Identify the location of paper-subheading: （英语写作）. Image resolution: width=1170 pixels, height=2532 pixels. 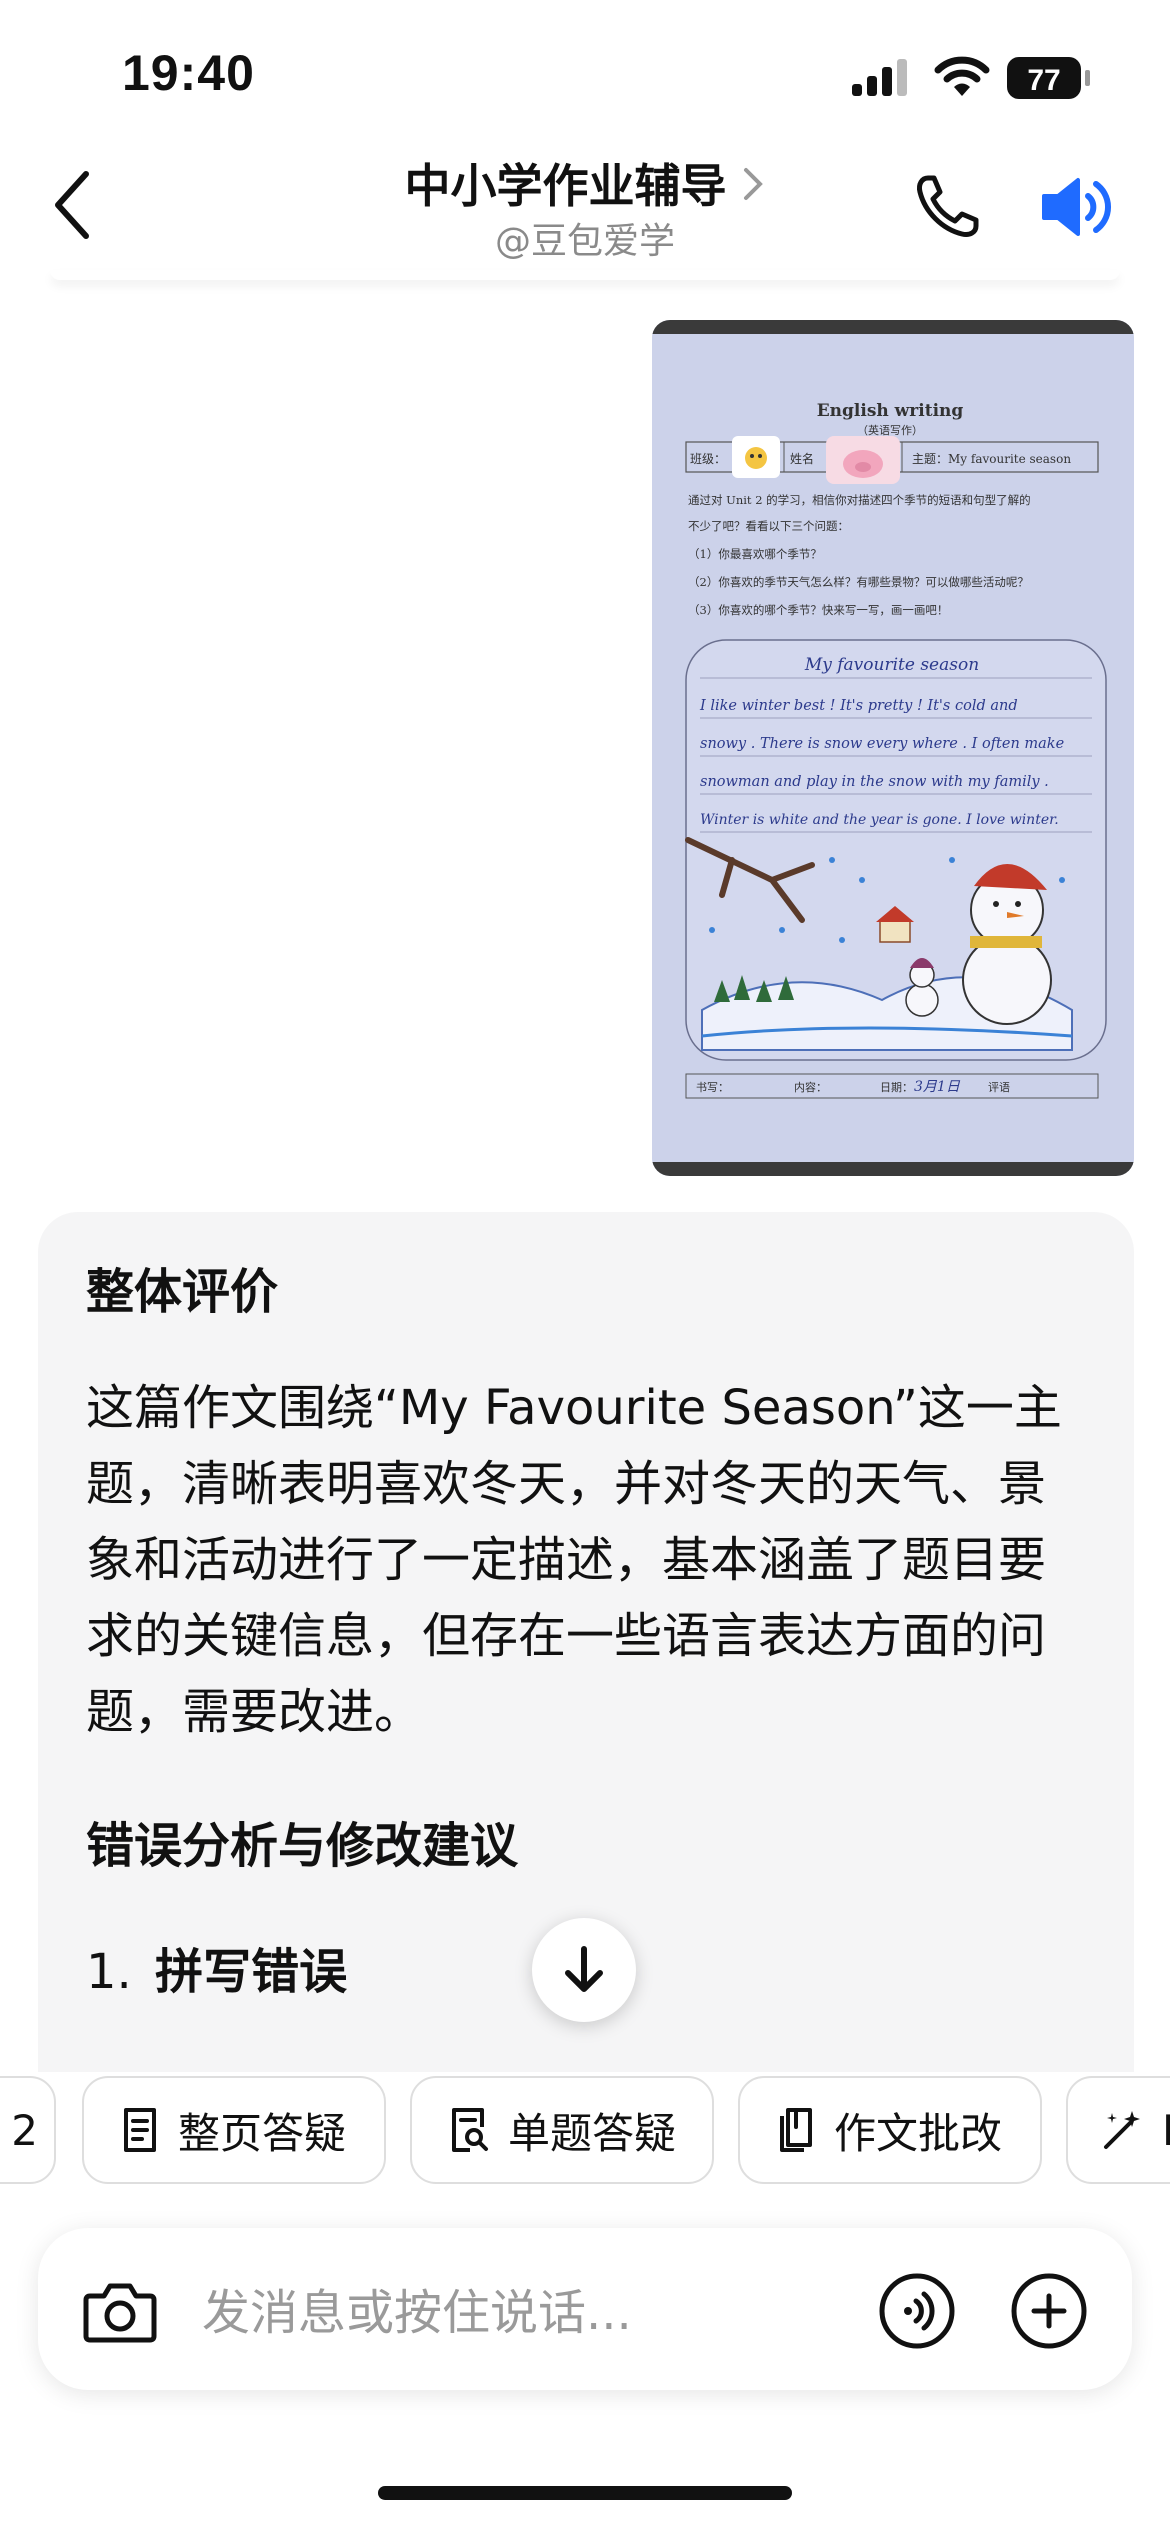
(890, 430).